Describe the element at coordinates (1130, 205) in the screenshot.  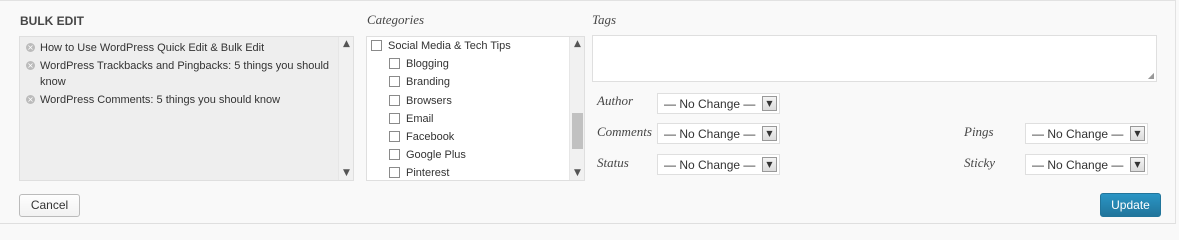
I see `update-button: Update` at that location.